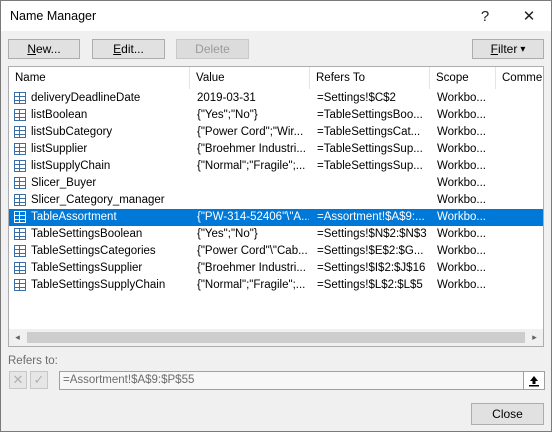 This screenshot has width=552, height=432. I want to click on filter-button-label: ilter, so click(507, 49).